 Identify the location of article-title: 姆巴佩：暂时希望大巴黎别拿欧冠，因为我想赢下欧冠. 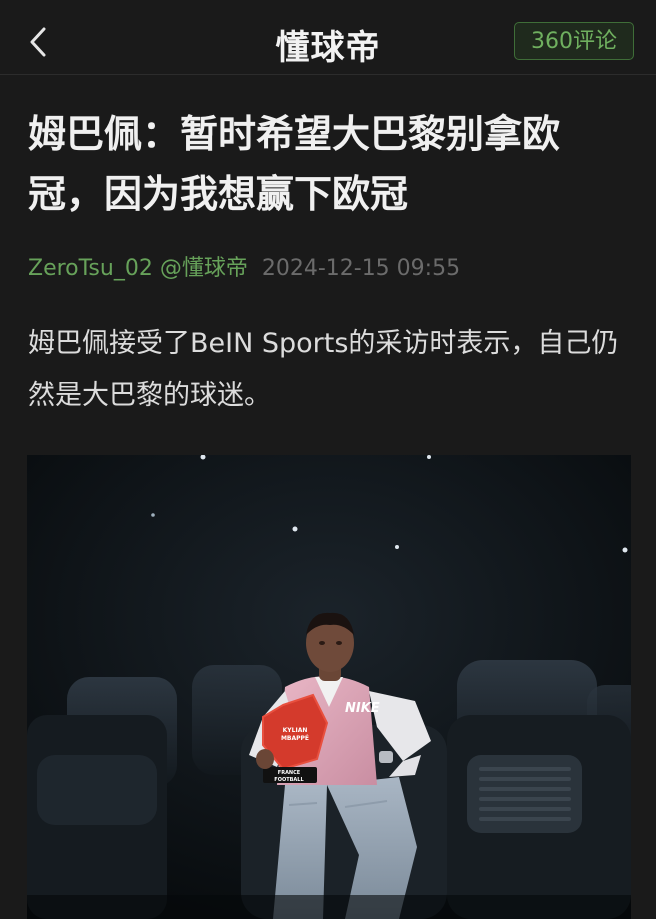
(294, 164).